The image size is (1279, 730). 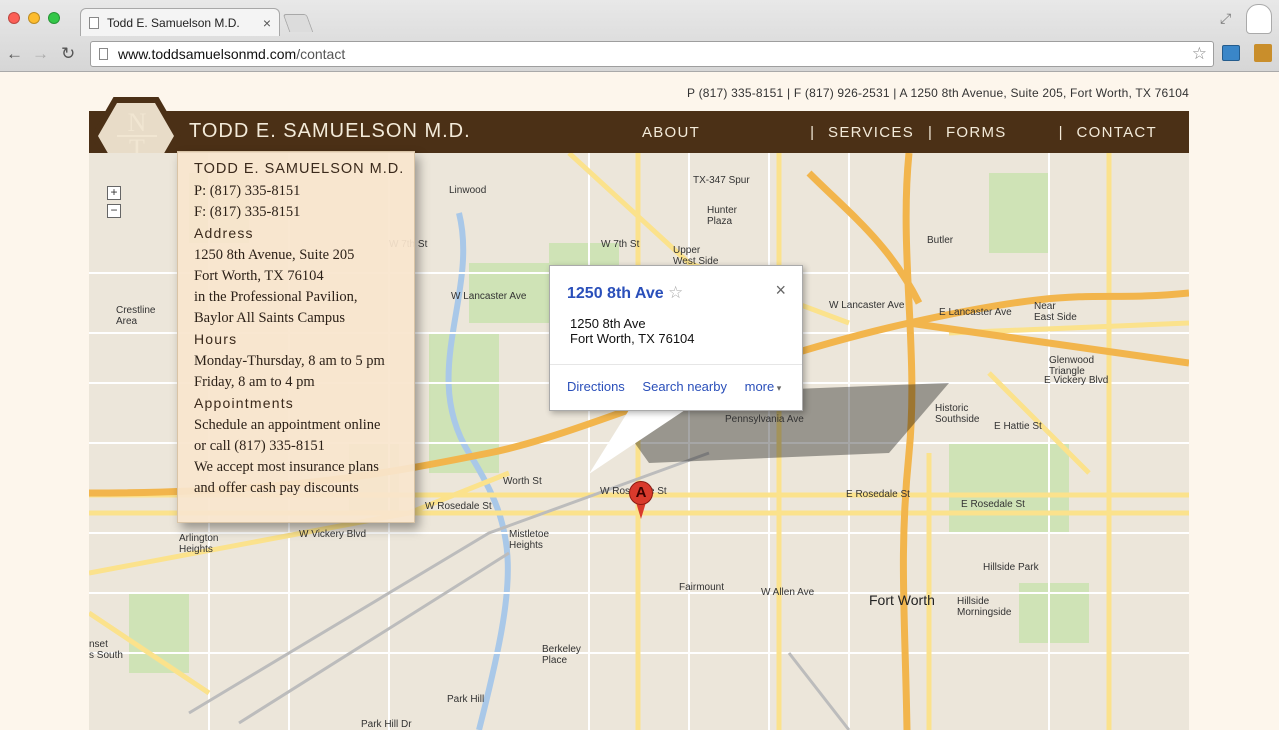 I want to click on map-label: W Allen Ave, so click(x=788, y=592).